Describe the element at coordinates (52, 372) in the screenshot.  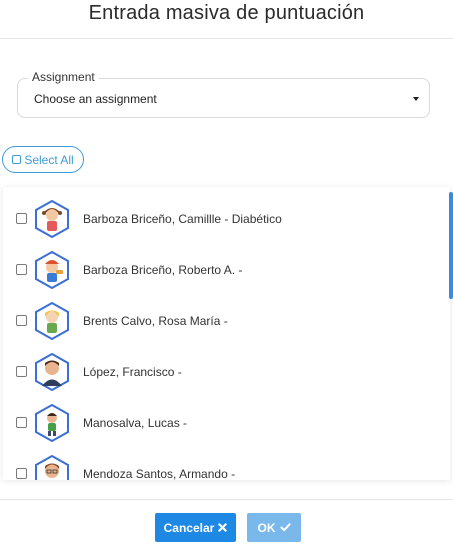
I see `man-avatar` at that location.